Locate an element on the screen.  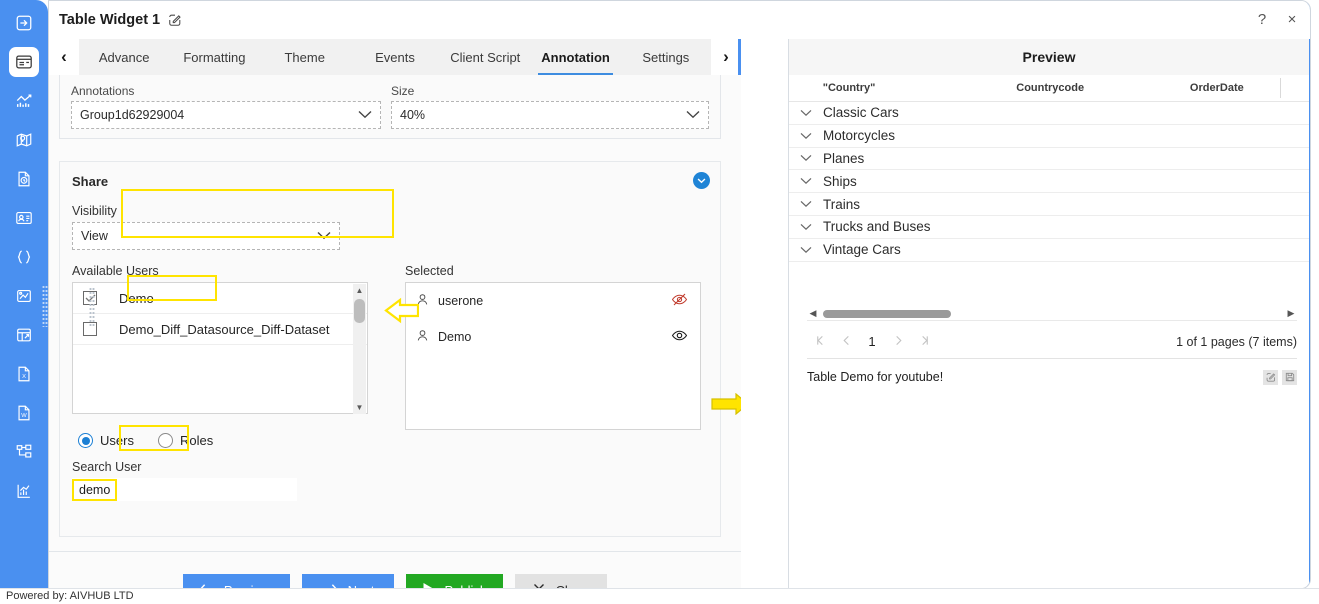
pane-splitter-grip is located at coordinates (92, 307).